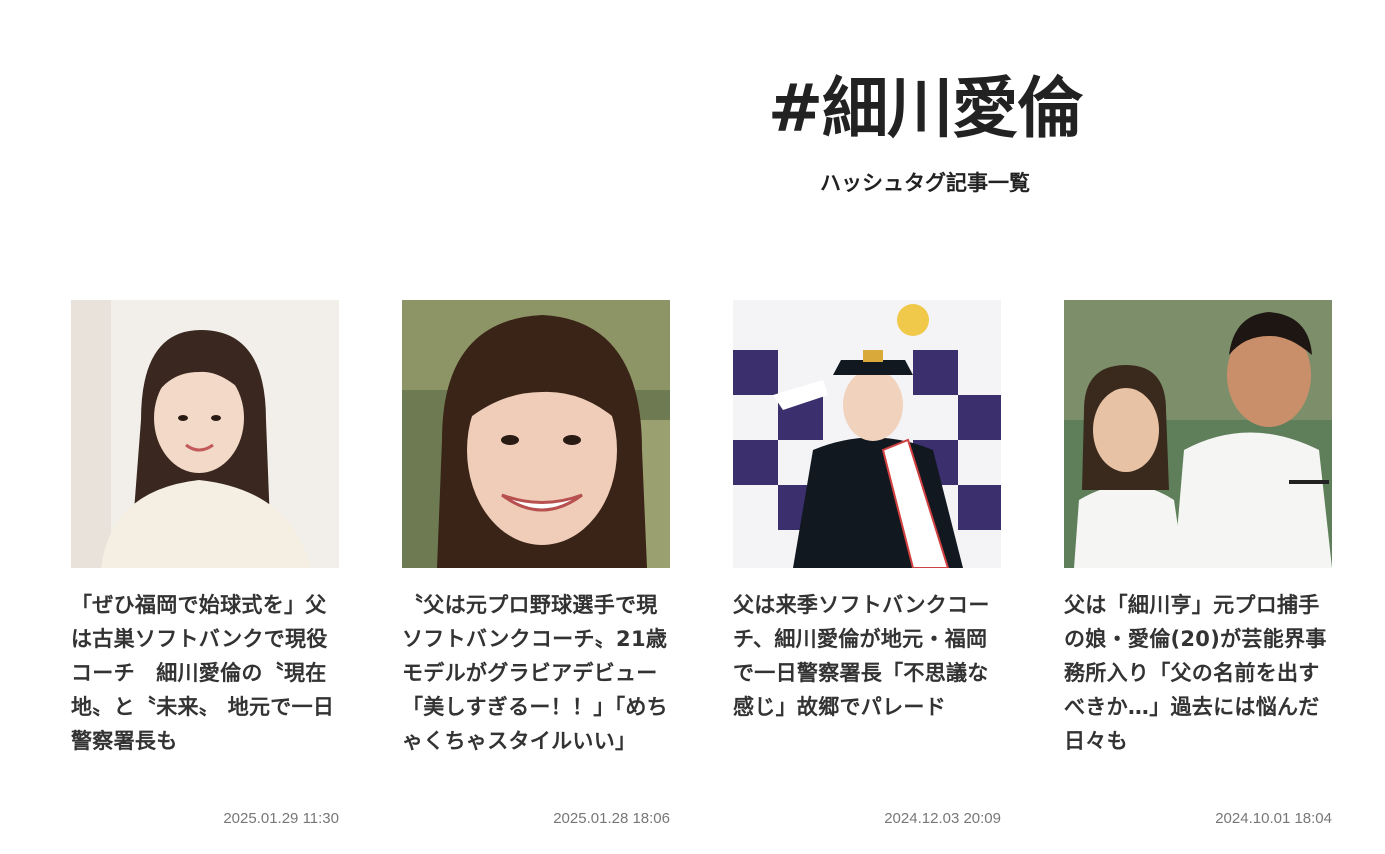  I want to click on article-date: 2025.01.28 18:06, so click(611, 818).